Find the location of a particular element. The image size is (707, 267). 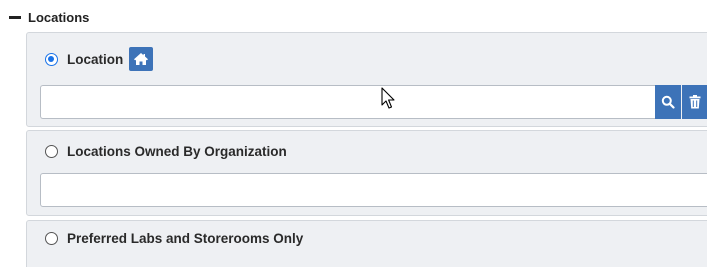

location-option-label: Location is located at coordinates (95, 59).